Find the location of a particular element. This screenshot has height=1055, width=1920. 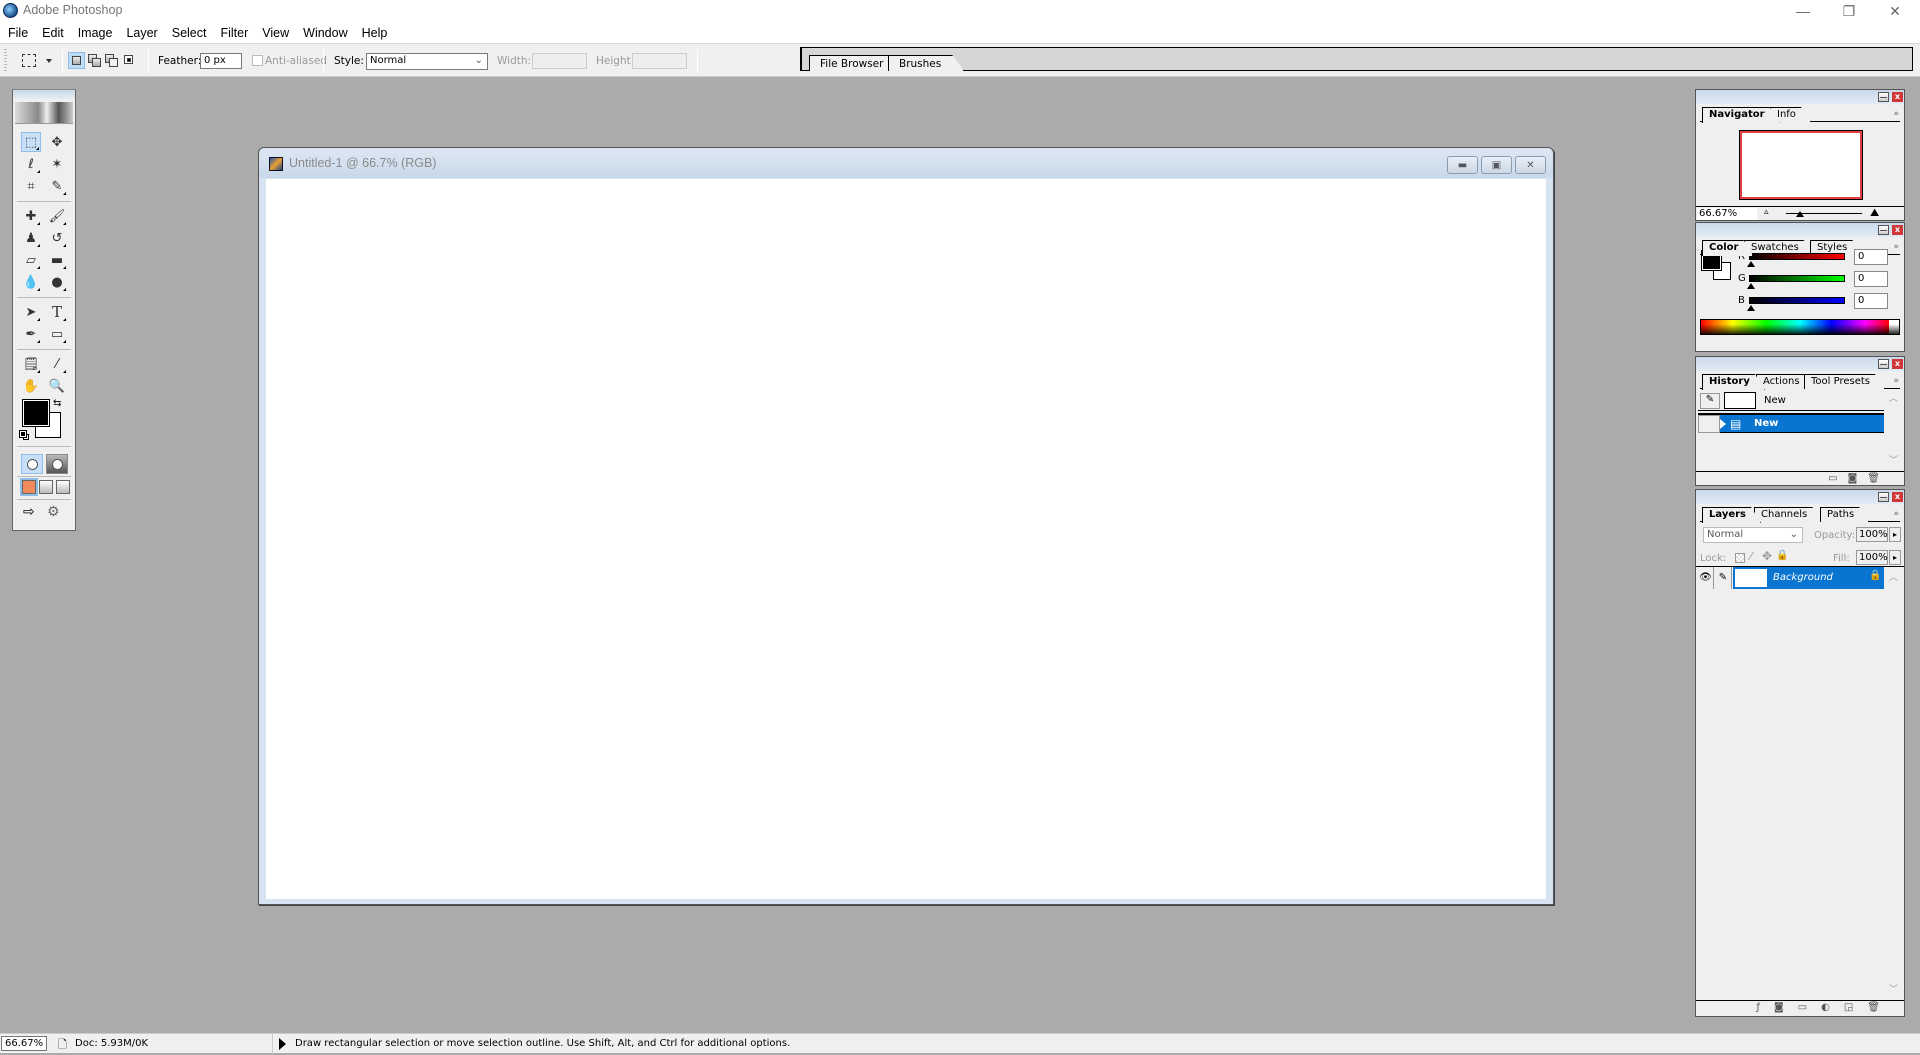

tab-channels: Channels is located at coordinates (1788, 514).